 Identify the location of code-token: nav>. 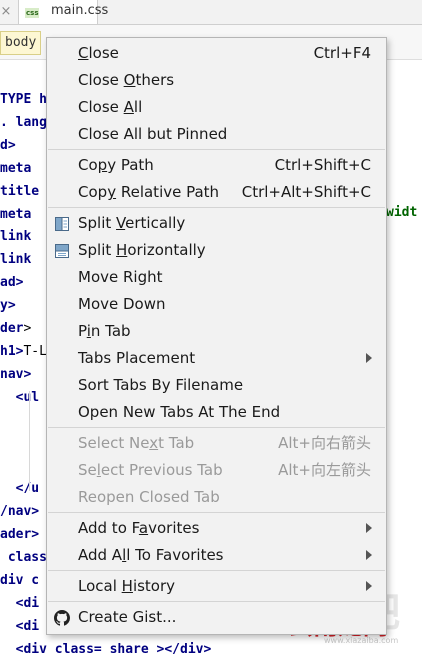
(16, 374).